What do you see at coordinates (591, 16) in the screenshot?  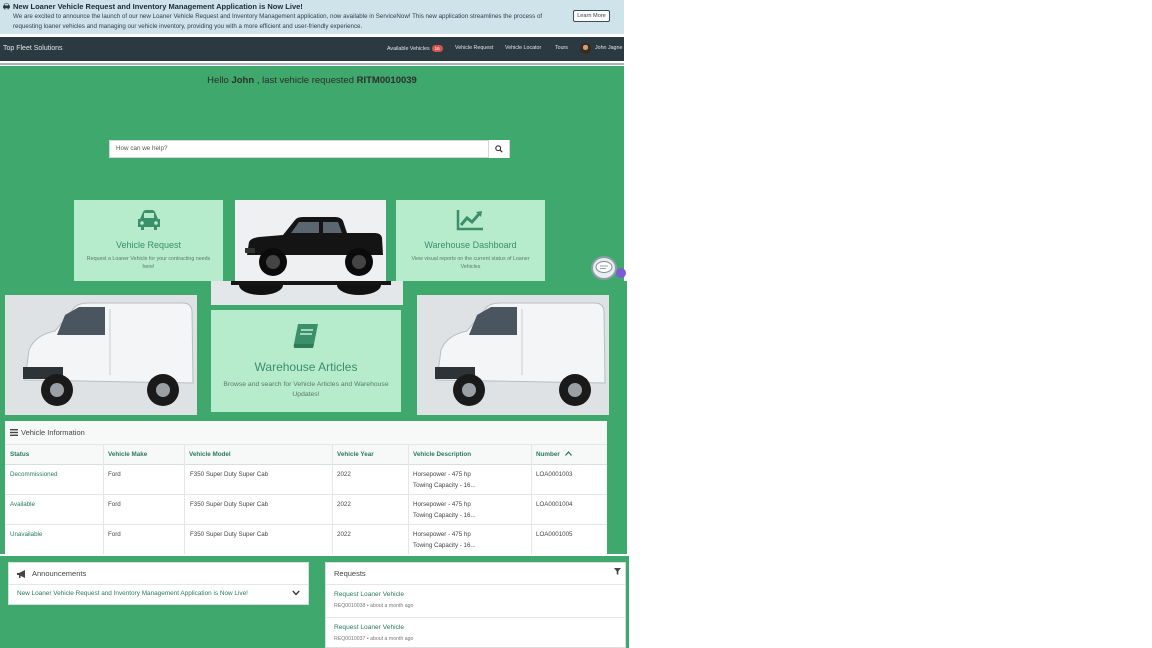 I see `learn-more-button: Learn More` at bounding box center [591, 16].